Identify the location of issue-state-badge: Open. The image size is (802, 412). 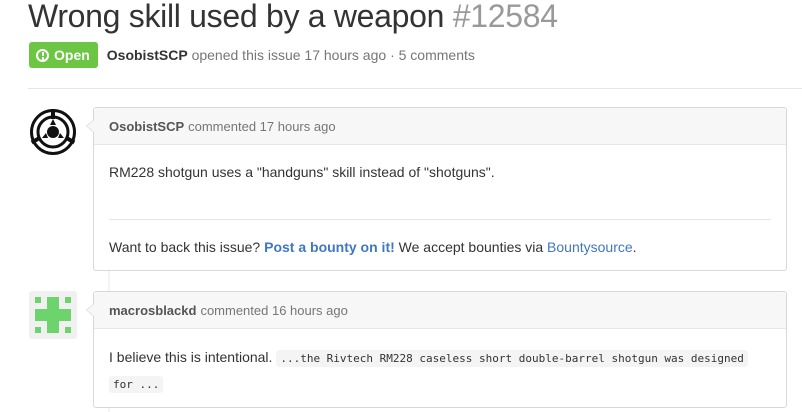
(63, 55).